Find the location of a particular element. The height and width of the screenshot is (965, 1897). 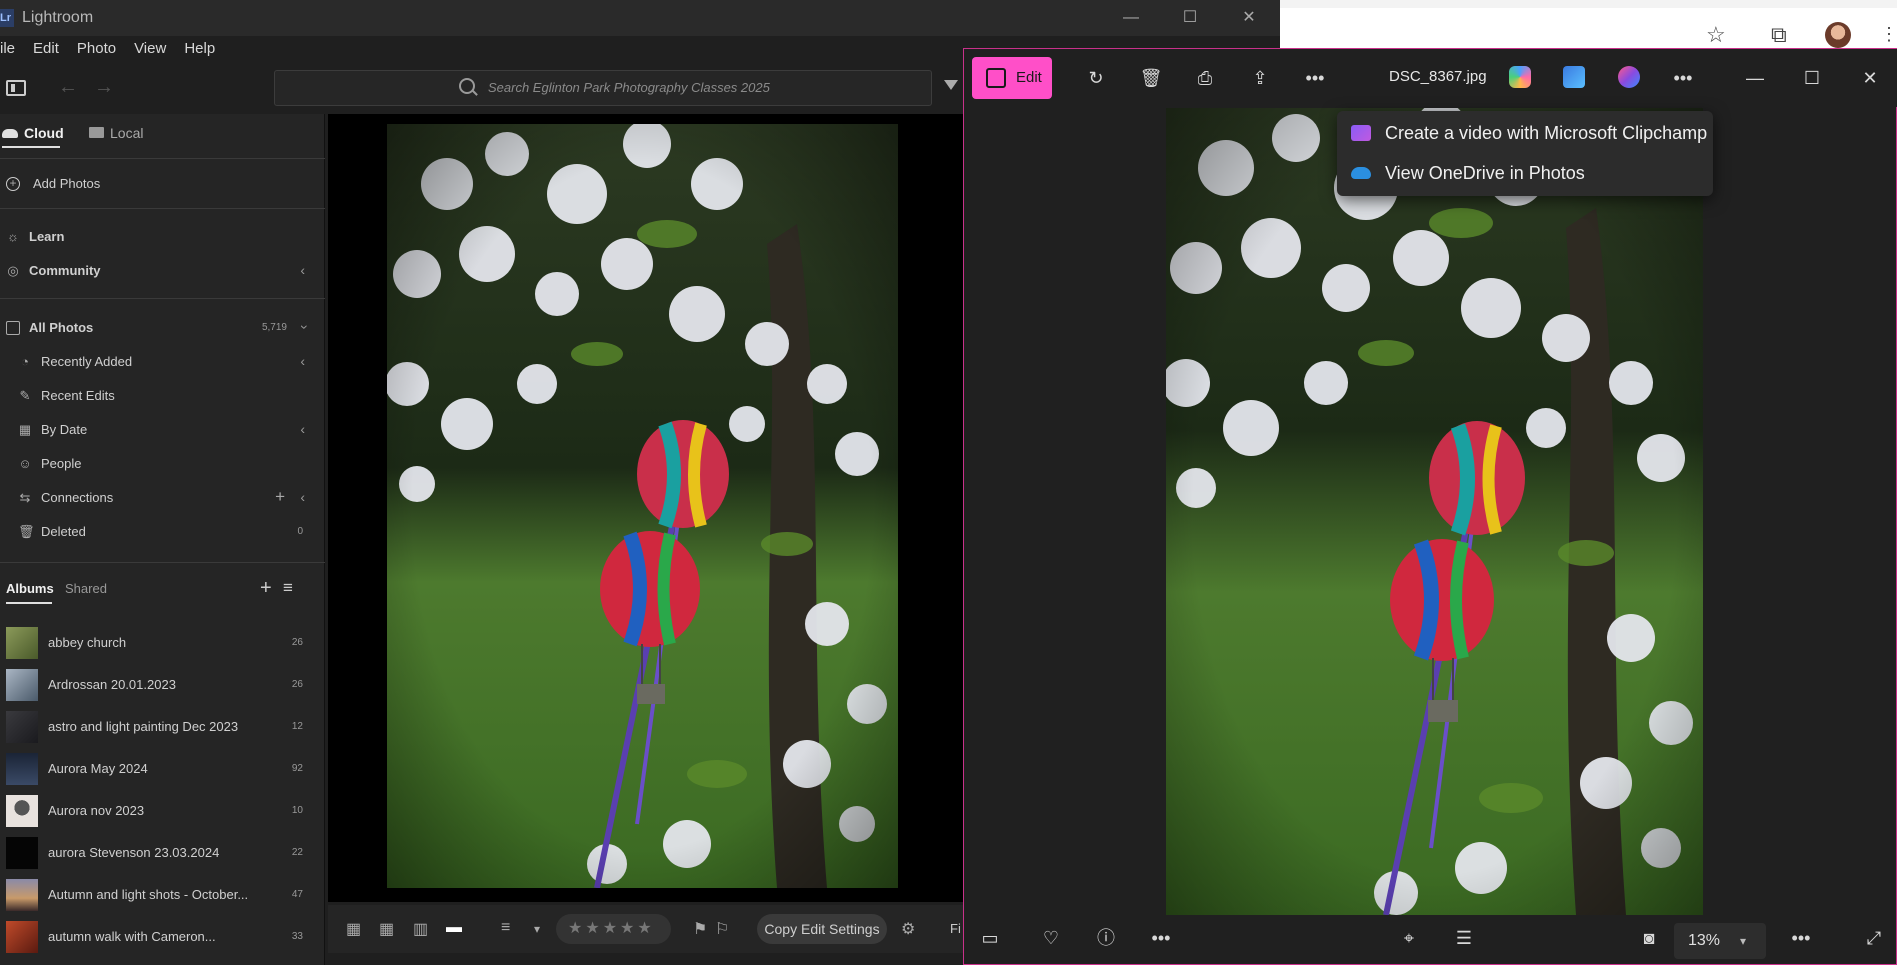

info-icon: ⓘ is located at coordinates (1106, 938).